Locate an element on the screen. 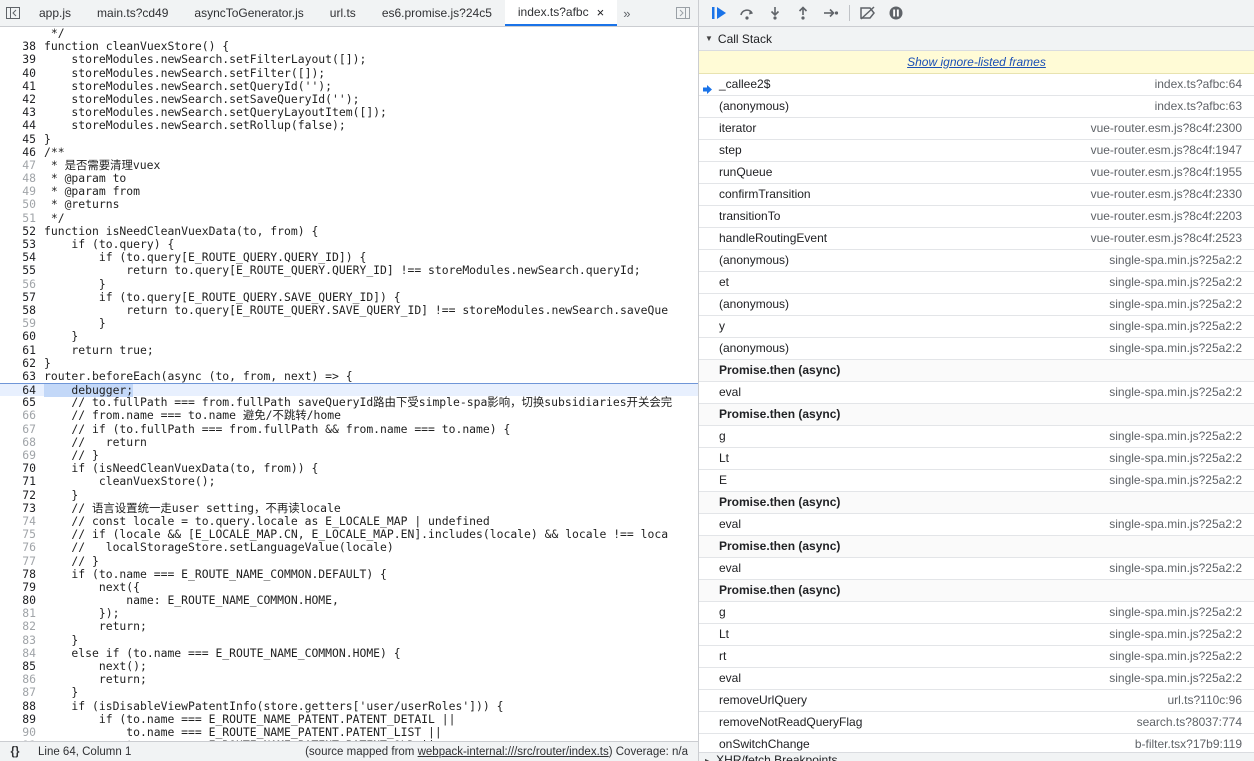  line-number: 72 is located at coordinates (18, 495).